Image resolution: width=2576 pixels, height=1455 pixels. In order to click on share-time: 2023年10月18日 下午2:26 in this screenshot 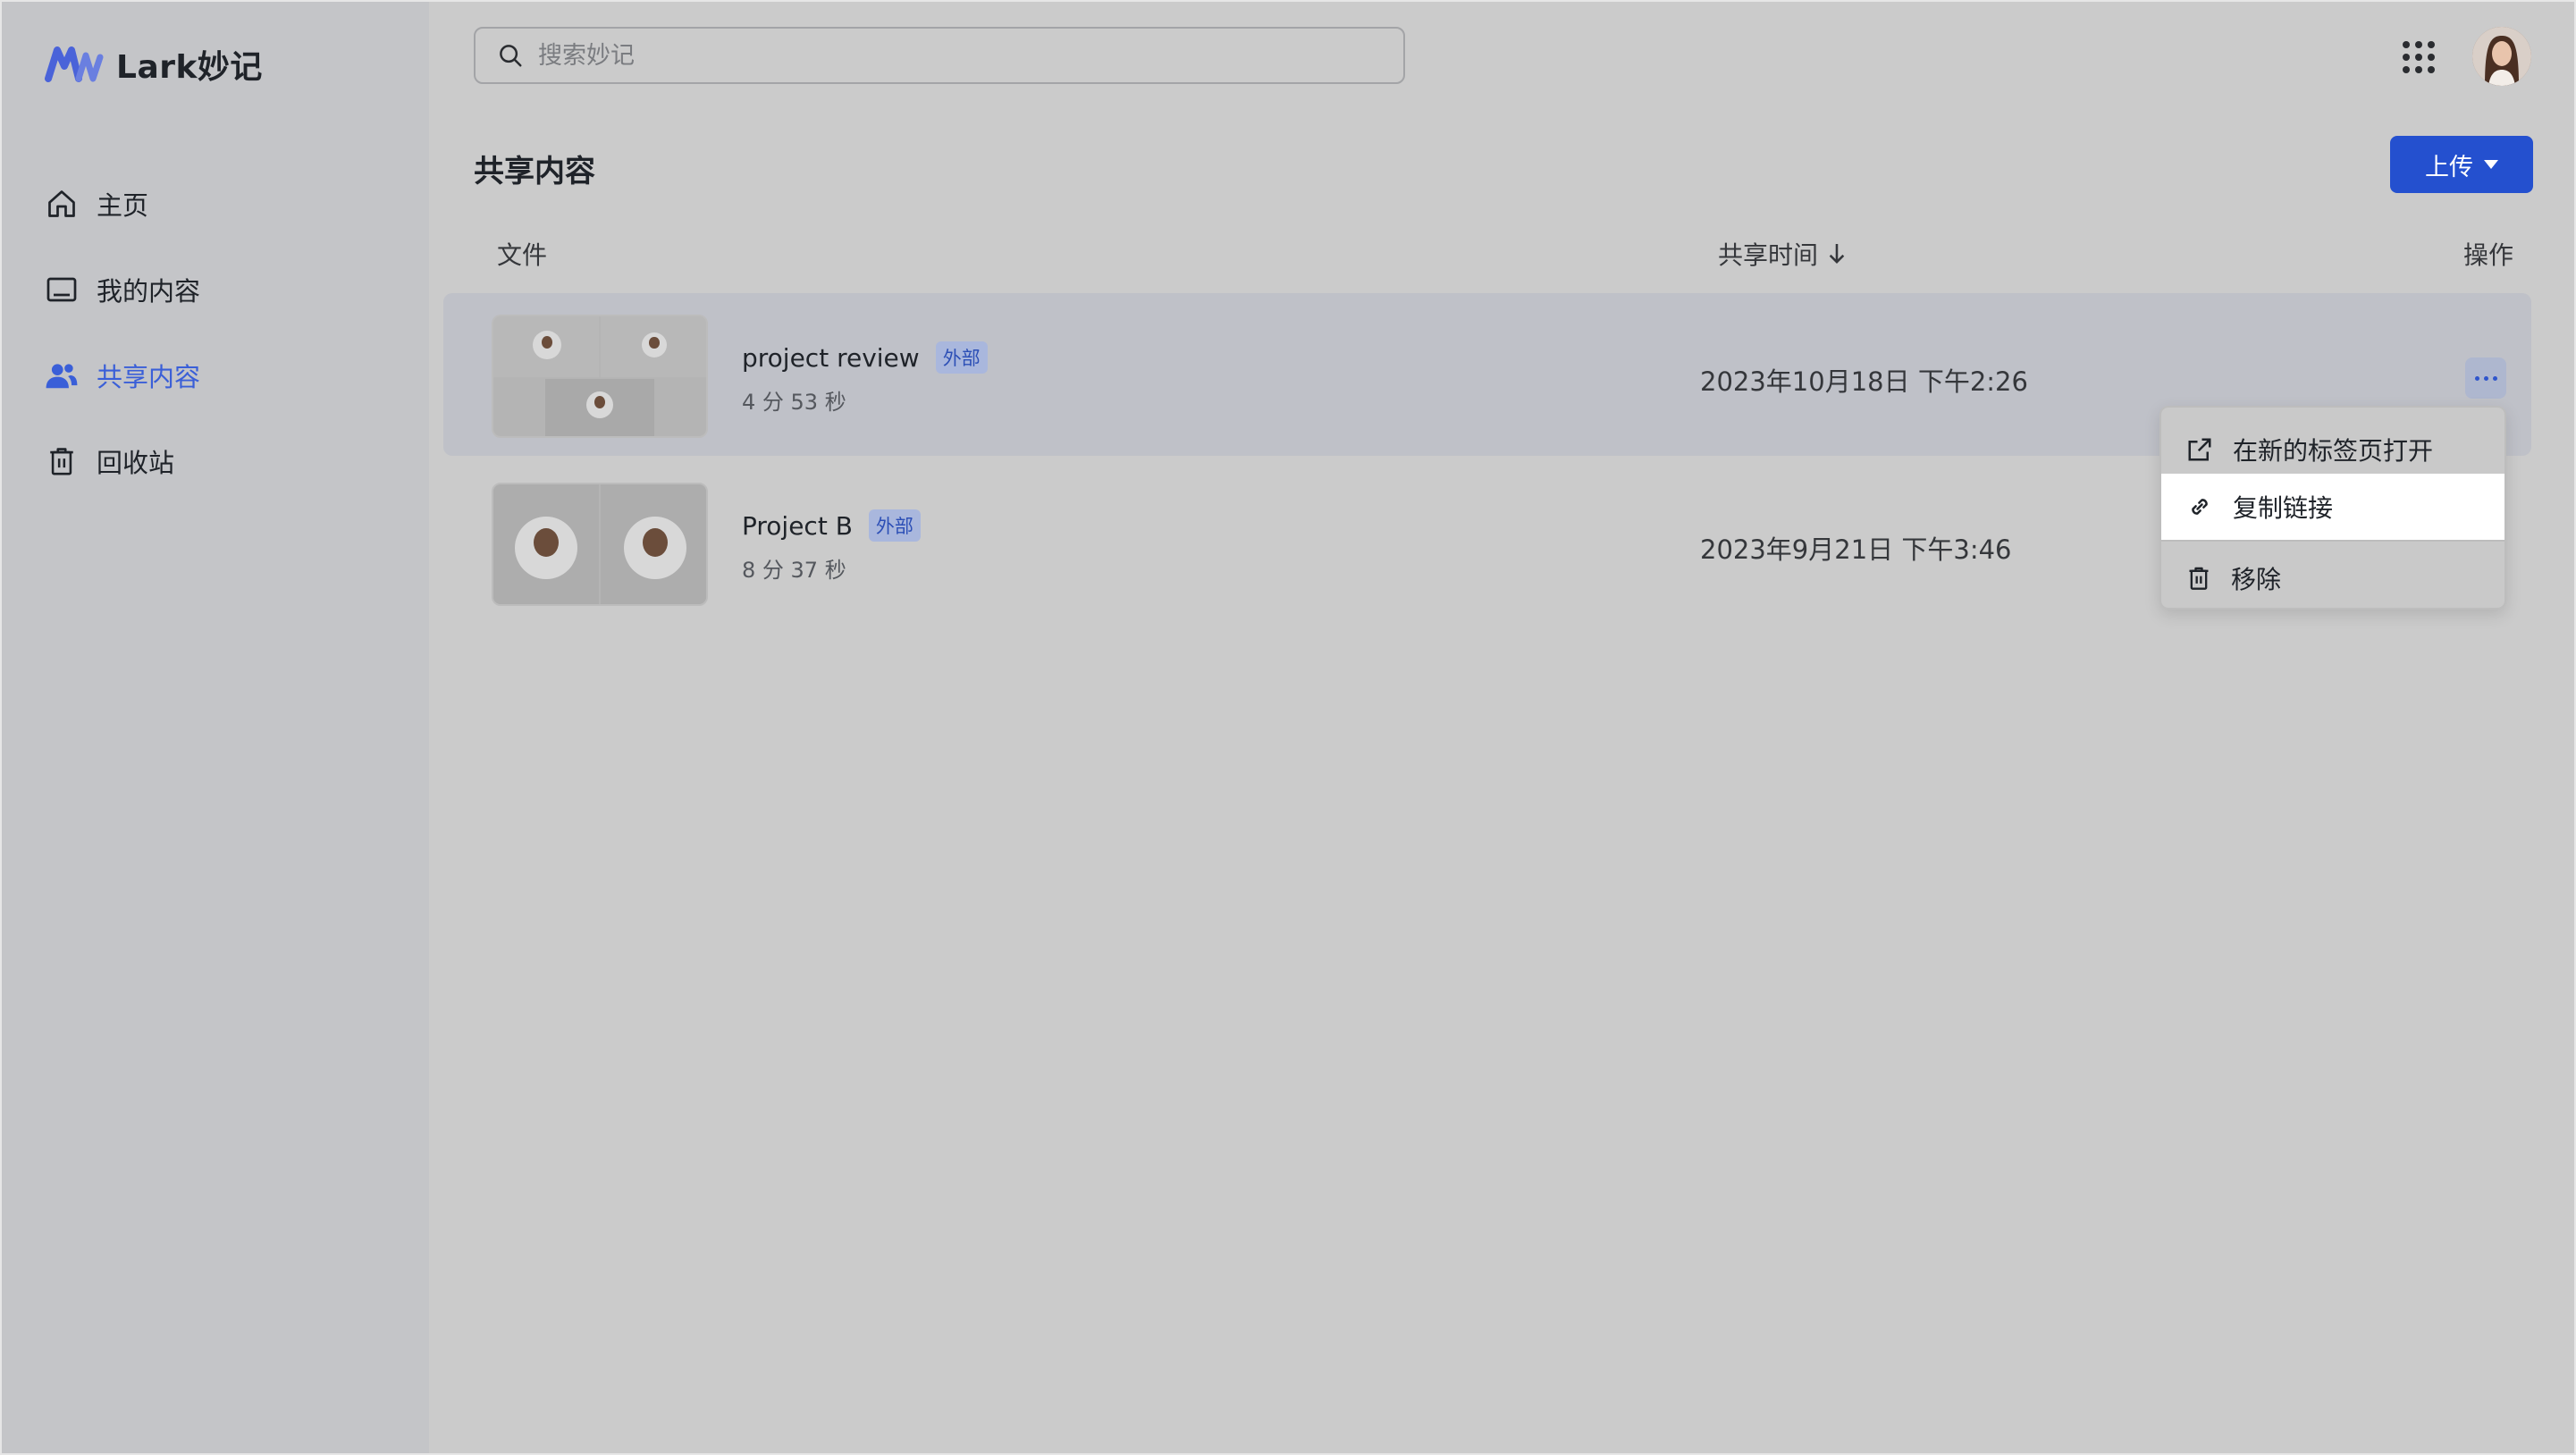, I will do `click(1864, 381)`.